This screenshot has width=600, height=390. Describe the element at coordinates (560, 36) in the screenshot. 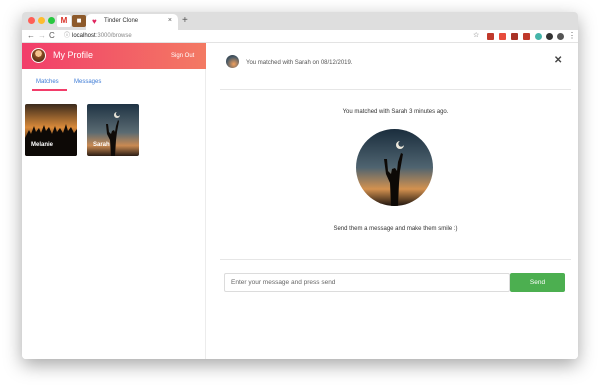

I see `profile-avatar-icon` at that location.